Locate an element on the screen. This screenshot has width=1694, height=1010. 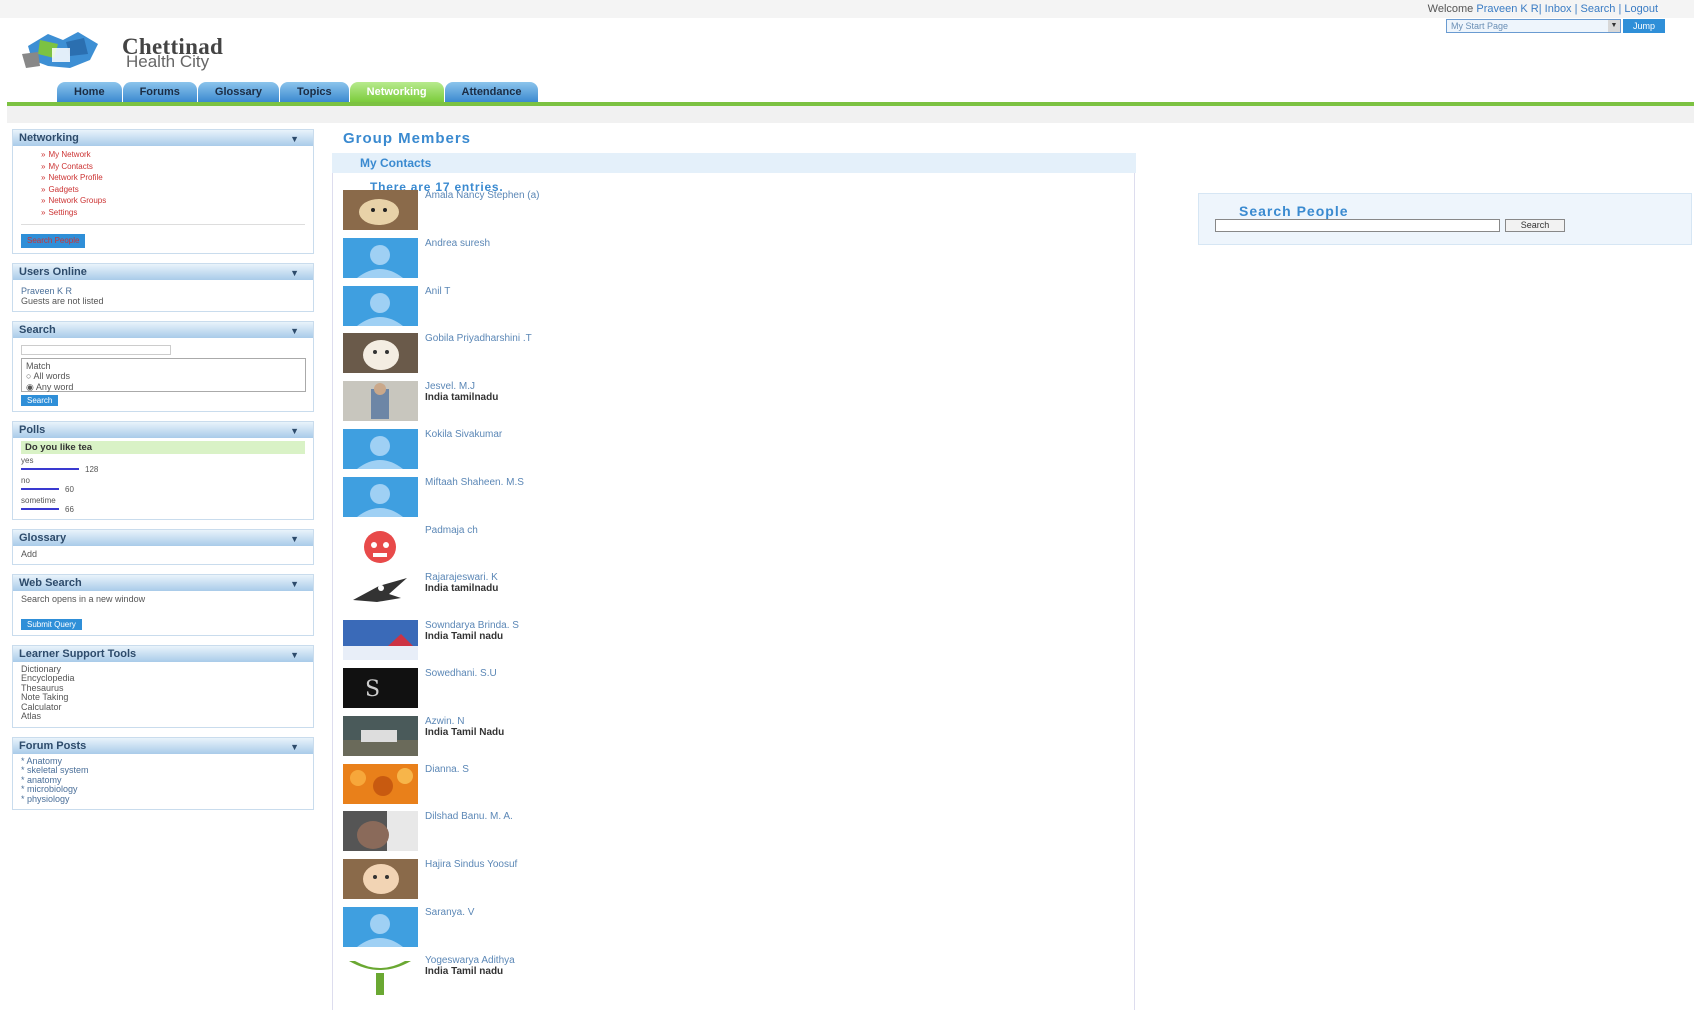
radio-any-word: ◉ Any word is located at coordinates (163, 387).